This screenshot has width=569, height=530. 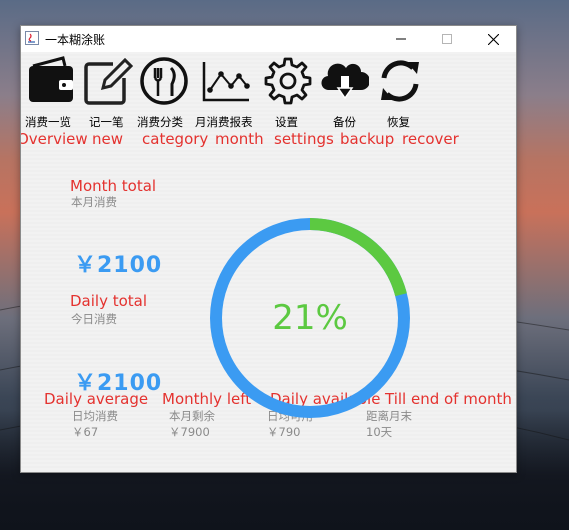 What do you see at coordinates (96, 399) in the screenshot?
I see `daily-average-en-label: Daily average` at bounding box center [96, 399].